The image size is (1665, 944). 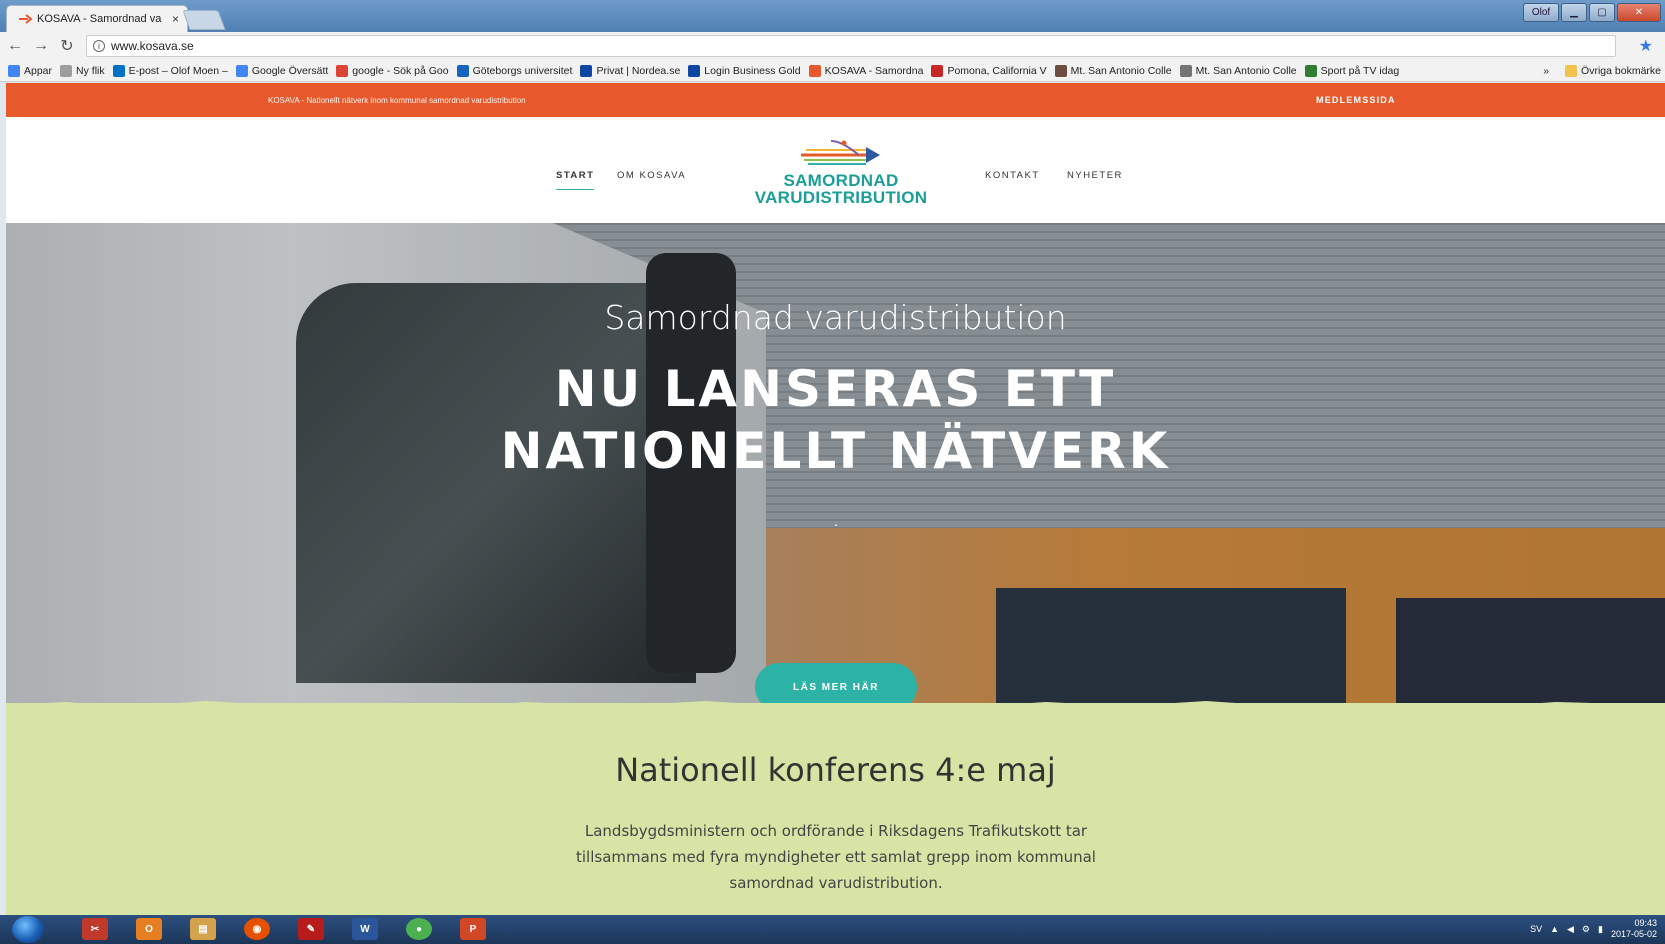 I want to click on browser-tab: KOSAVA - Samordnad va ×, so click(x=97, y=18).